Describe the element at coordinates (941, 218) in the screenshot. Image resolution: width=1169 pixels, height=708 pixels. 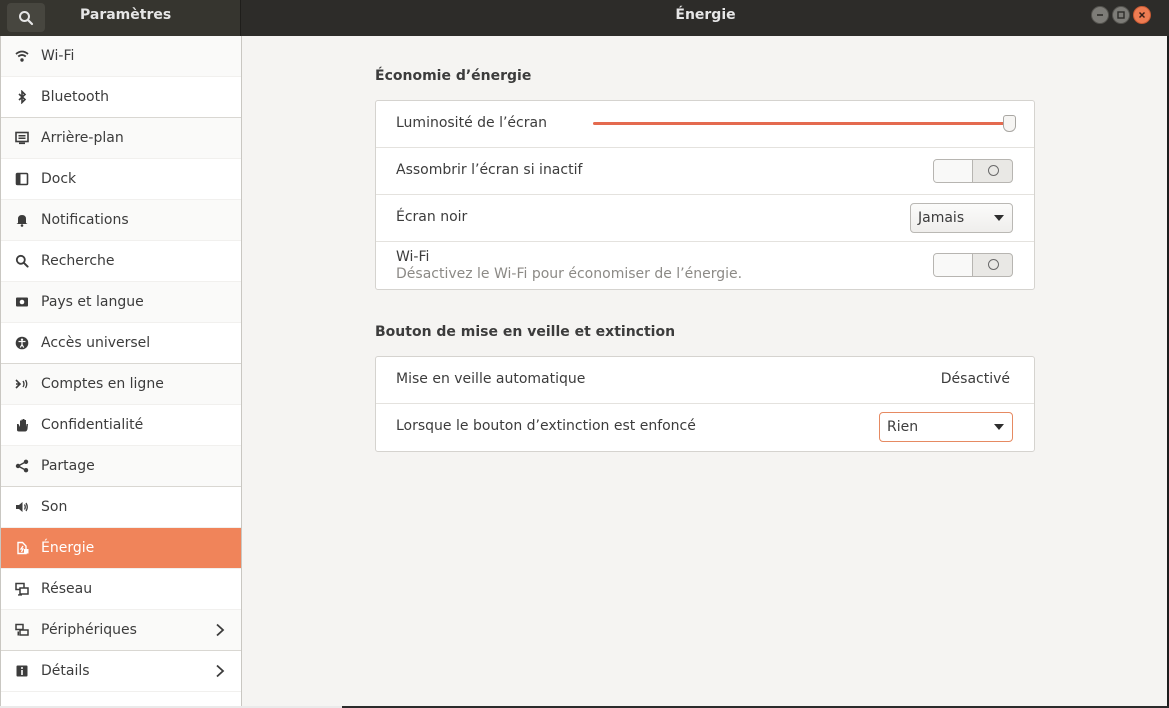
I see `blank-screen-value: Jamais` at that location.